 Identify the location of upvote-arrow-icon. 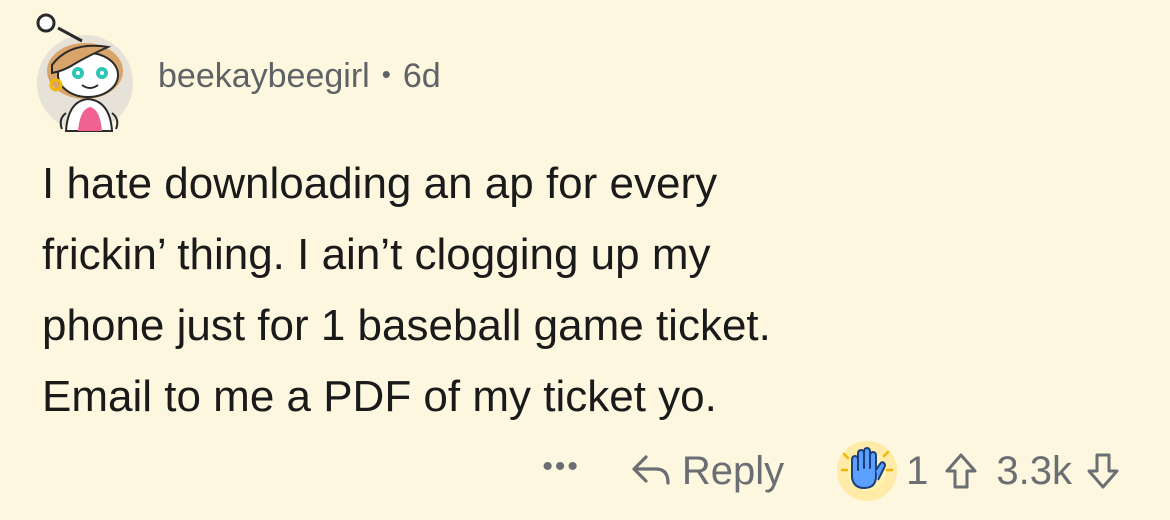
(961, 471).